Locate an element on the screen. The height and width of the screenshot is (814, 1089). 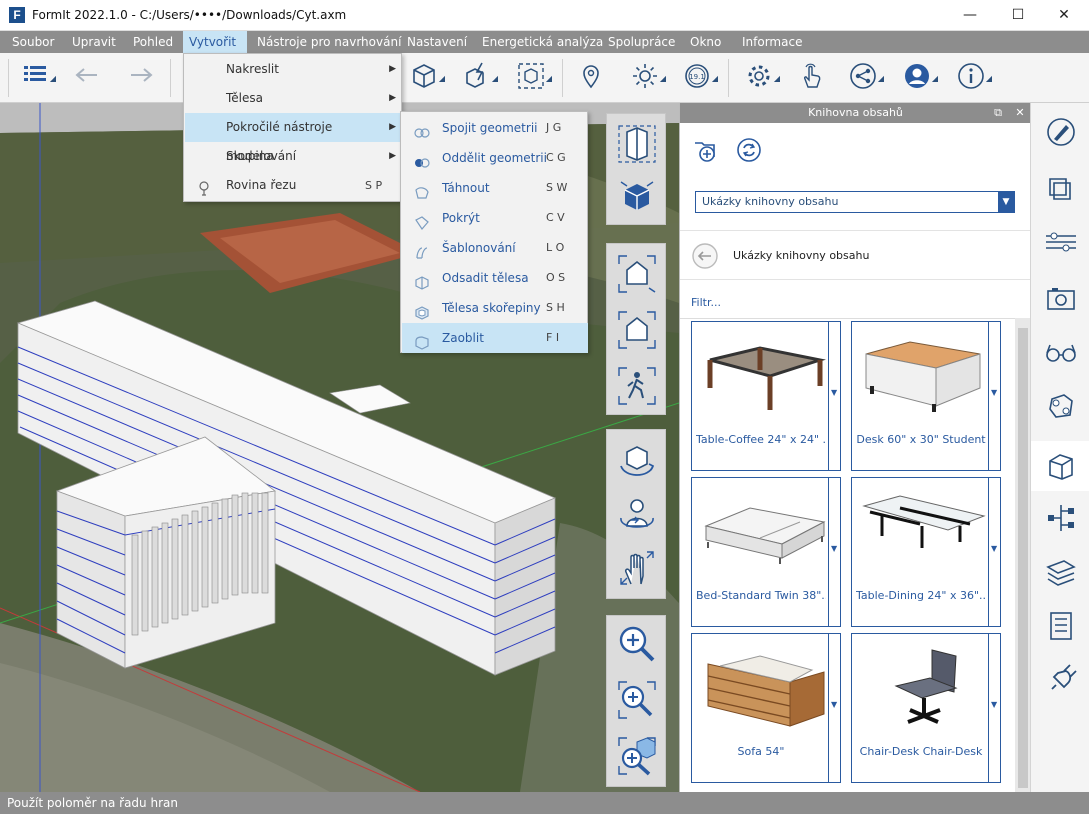
menu-item-shell-solids: Tělesa skořepiny S H is located at coordinates (495, 308).